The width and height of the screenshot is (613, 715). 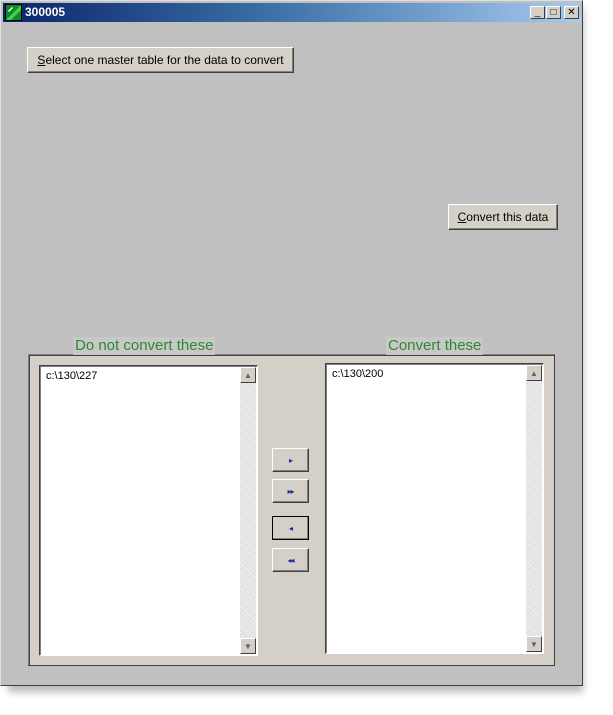 I want to click on right-list-caption: Convert these, so click(x=435, y=346).